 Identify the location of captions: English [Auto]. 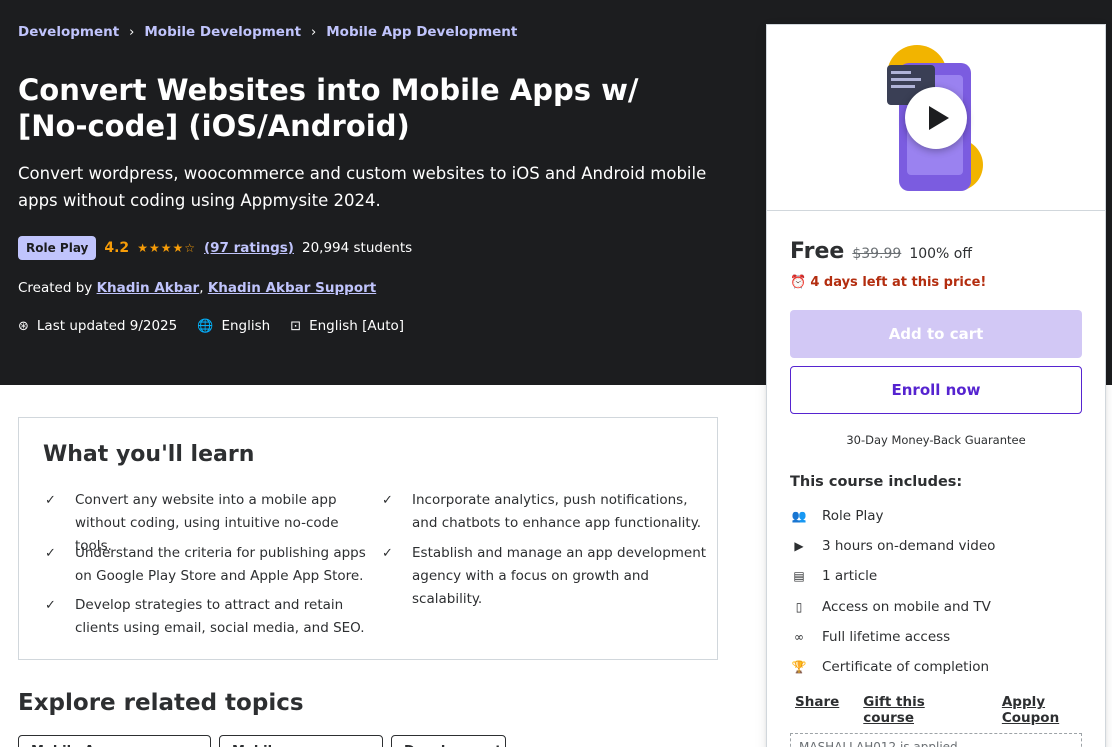
(357, 326).